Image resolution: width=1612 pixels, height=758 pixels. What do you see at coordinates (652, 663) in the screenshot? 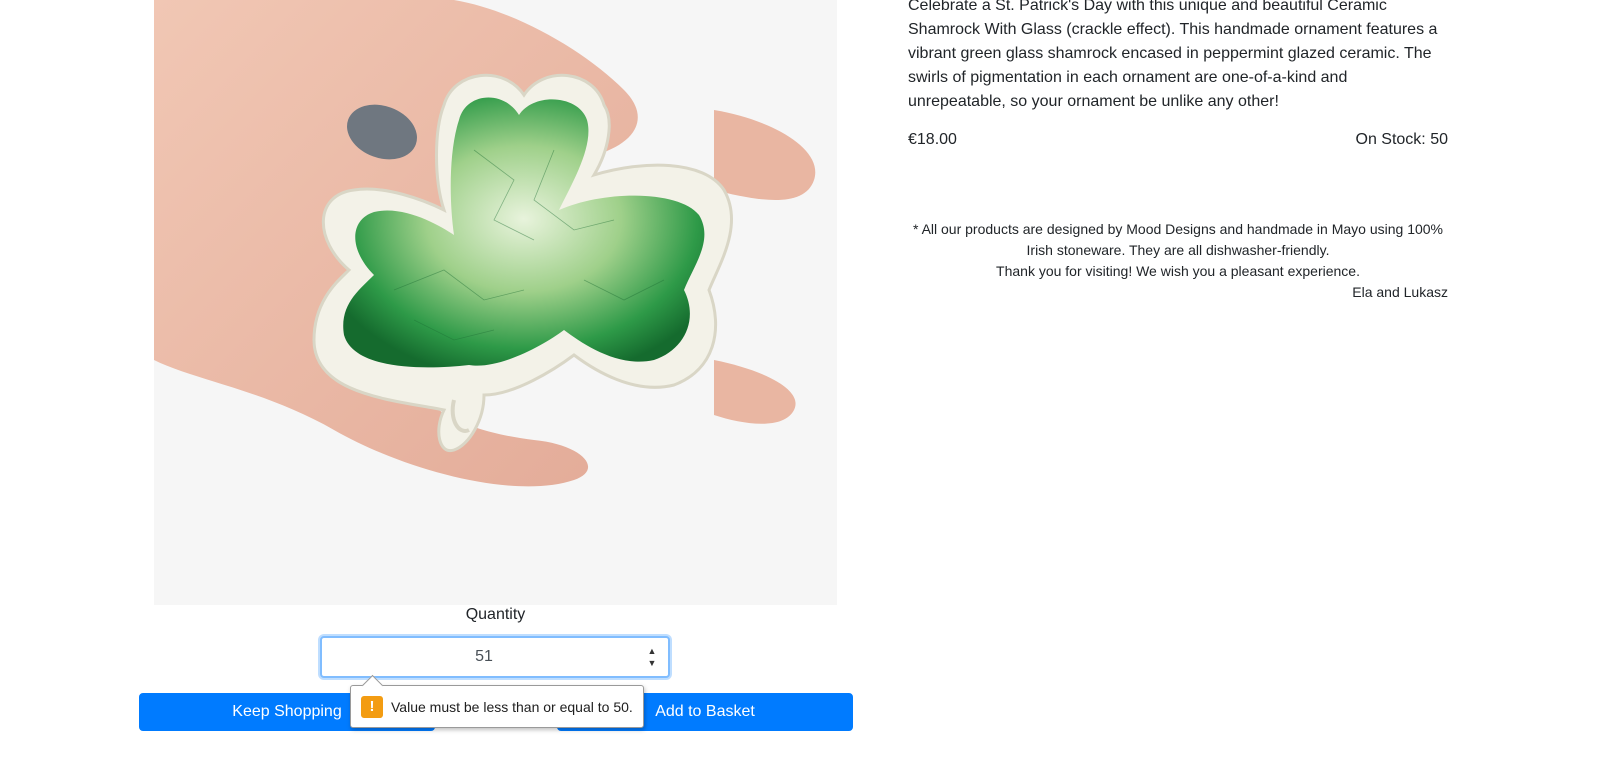
I see `decrement-arrow-icon: ▼` at bounding box center [652, 663].